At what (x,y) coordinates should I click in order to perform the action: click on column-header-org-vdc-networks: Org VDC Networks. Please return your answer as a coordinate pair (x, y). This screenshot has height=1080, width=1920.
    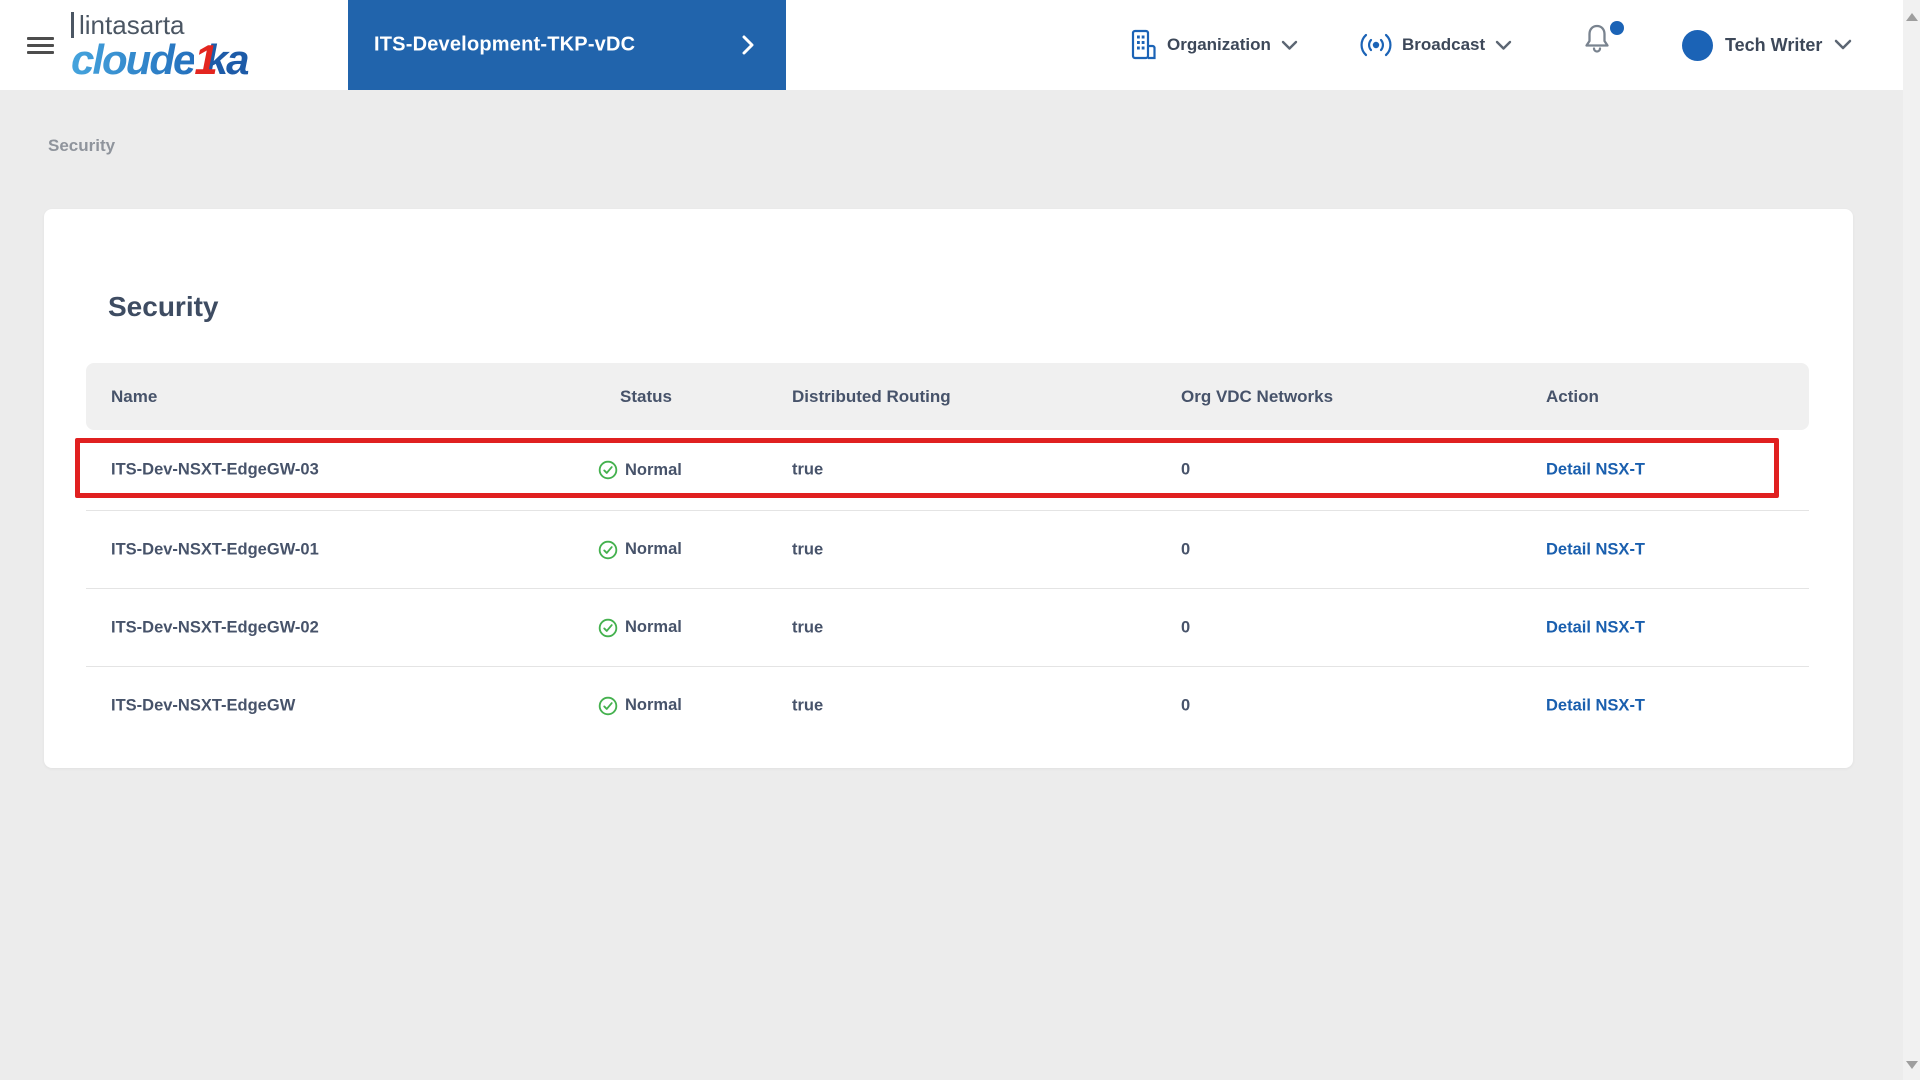
    Looking at the image, I should click on (1257, 396).